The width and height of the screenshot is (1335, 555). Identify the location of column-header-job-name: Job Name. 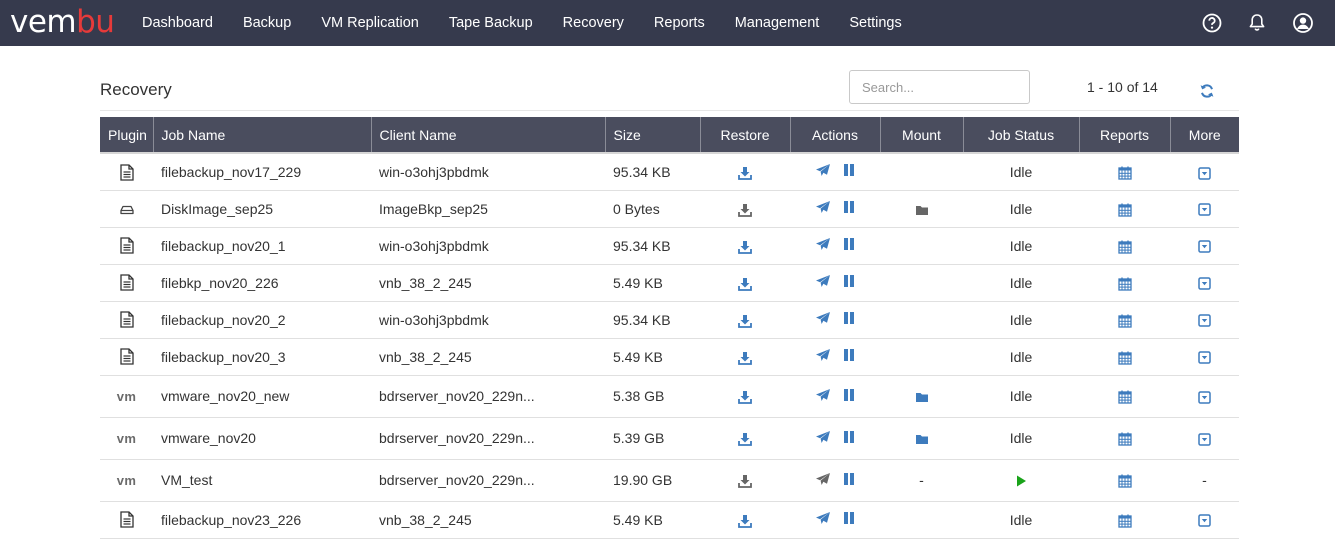
(262, 135).